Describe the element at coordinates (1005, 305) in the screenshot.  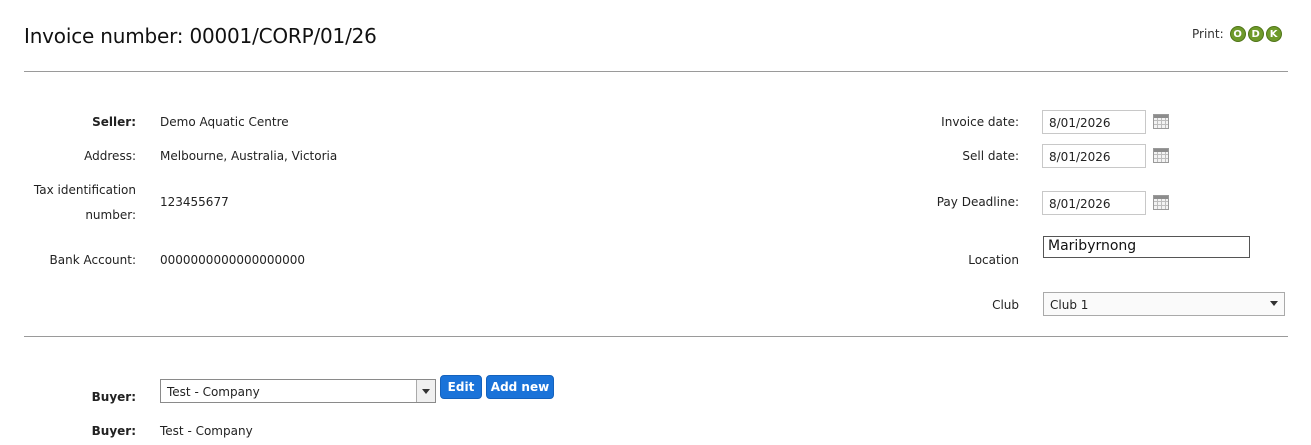
I see `club-label: Club` at that location.